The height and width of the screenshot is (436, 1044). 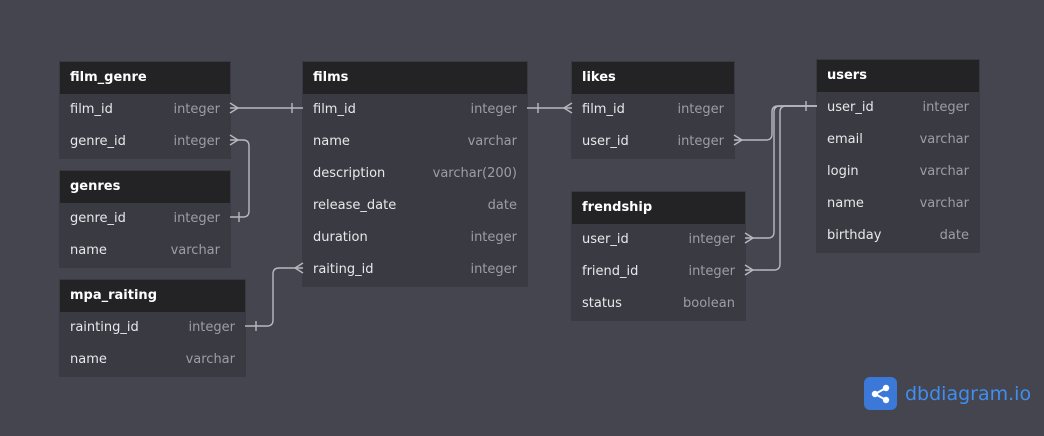 I want to click on field-name: email, so click(x=845, y=139).